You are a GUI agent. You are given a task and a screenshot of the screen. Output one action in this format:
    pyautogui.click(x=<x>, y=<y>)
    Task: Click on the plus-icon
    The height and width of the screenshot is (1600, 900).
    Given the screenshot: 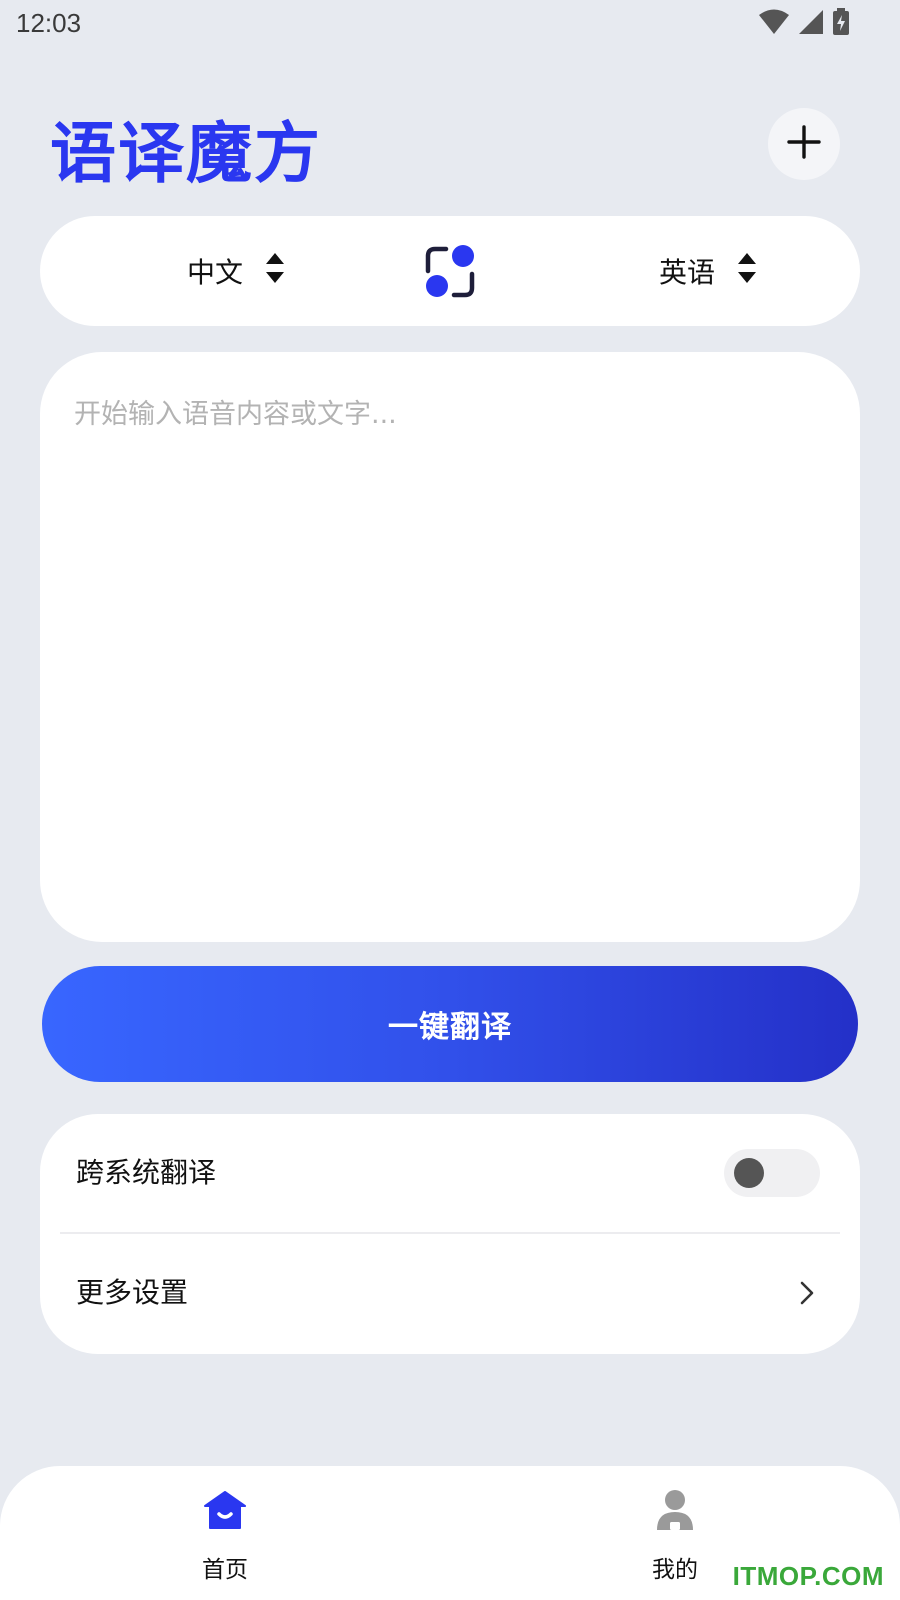 What is the action you would take?
    pyautogui.click(x=804, y=144)
    